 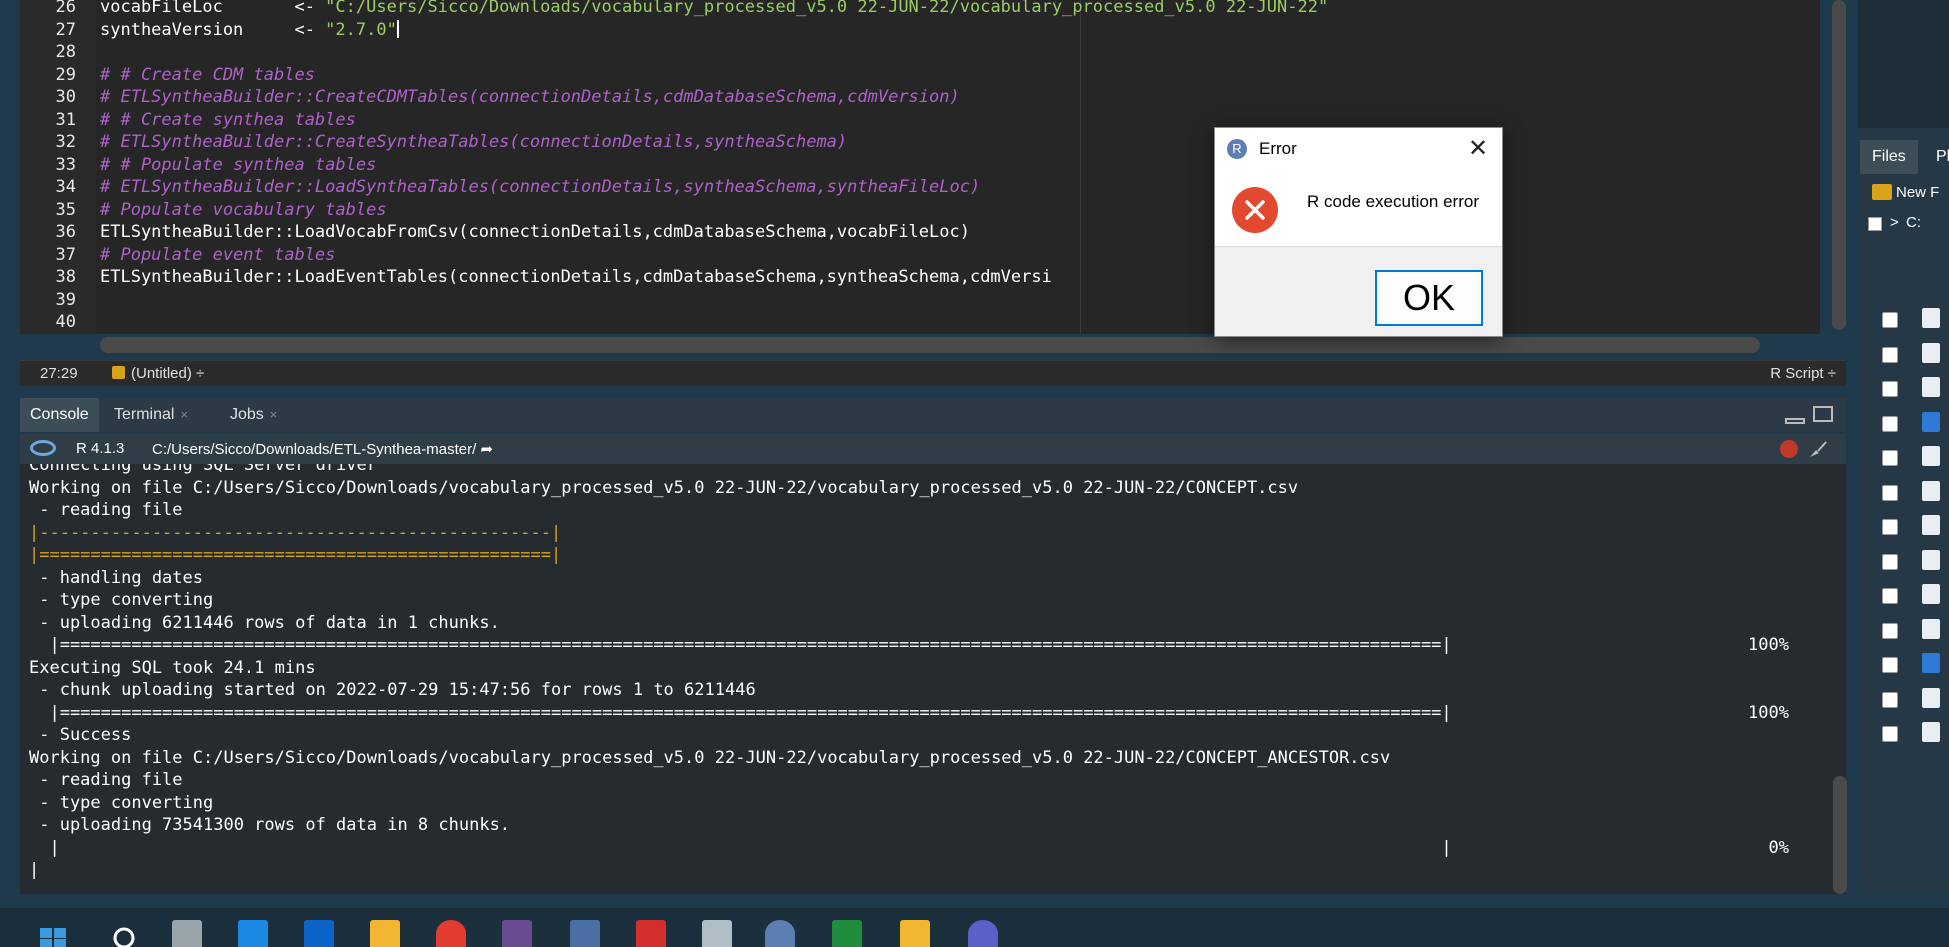 What do you see at coordinates (1875, 224) in the screenshot?
I see `select-all-checkbox` at bounding box center [1875, 224].